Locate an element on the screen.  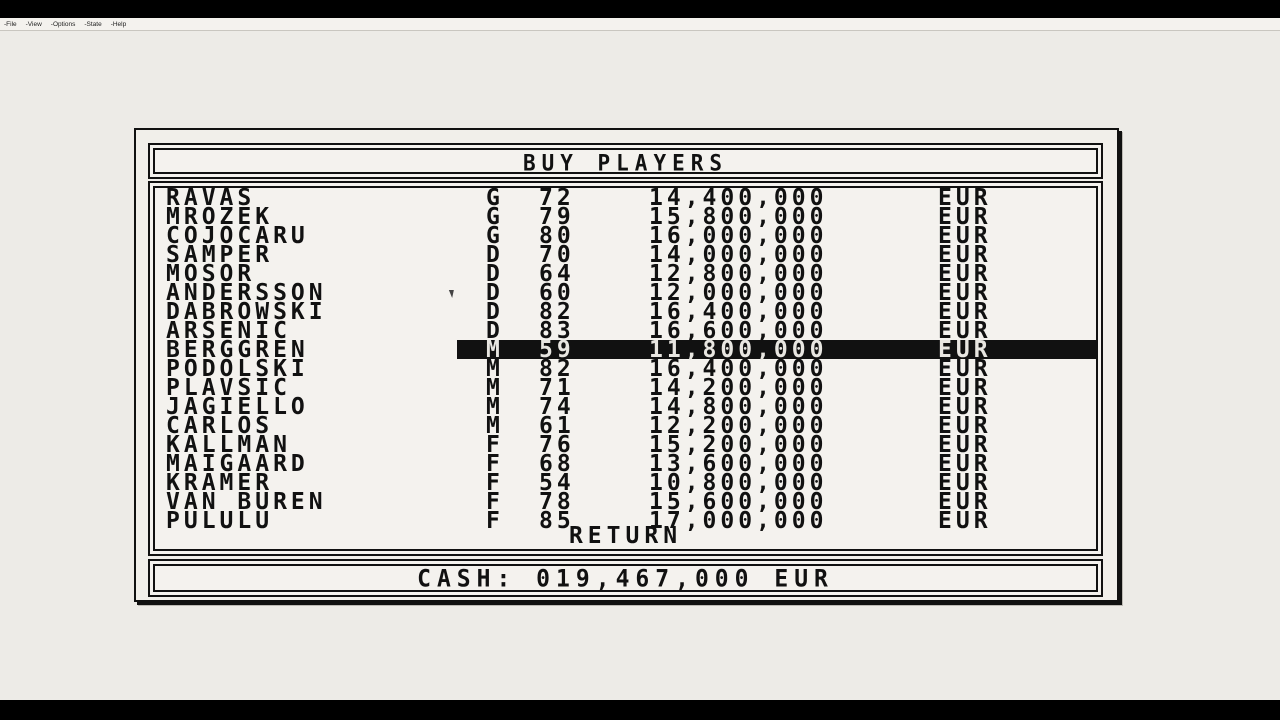
top-black-bar is located at coordinates (640, 9).